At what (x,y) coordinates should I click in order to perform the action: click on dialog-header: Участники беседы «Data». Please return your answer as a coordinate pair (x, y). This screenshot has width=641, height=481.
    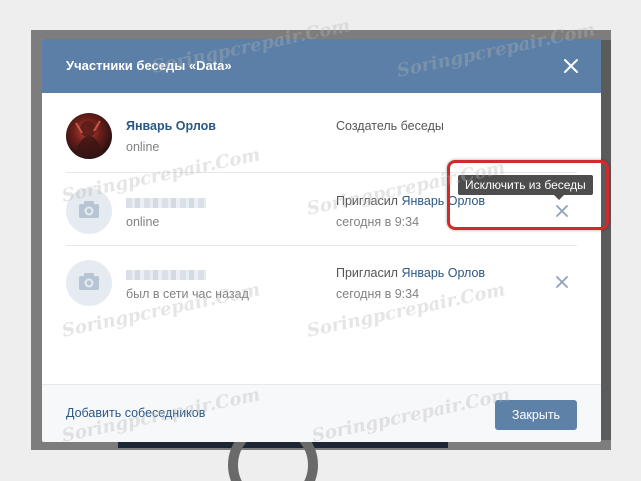
    Looking at the image, I should click on (321, 66).